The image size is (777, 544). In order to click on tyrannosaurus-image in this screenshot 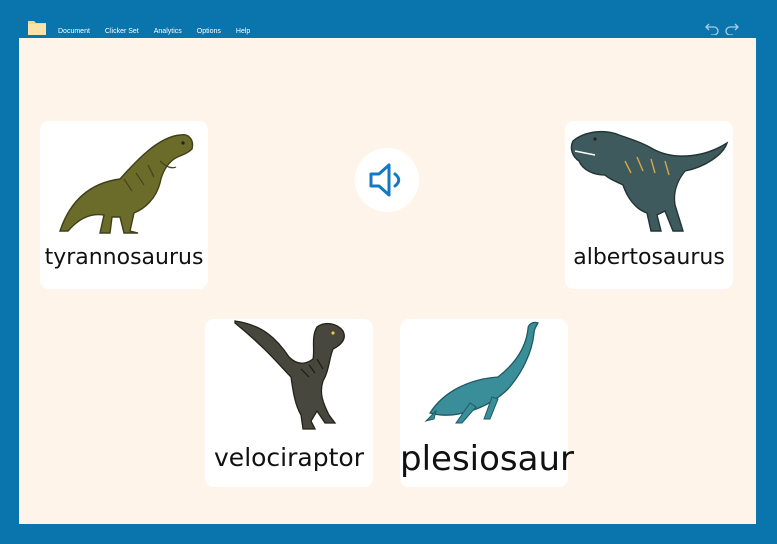, I will do `click(126, 184)`.